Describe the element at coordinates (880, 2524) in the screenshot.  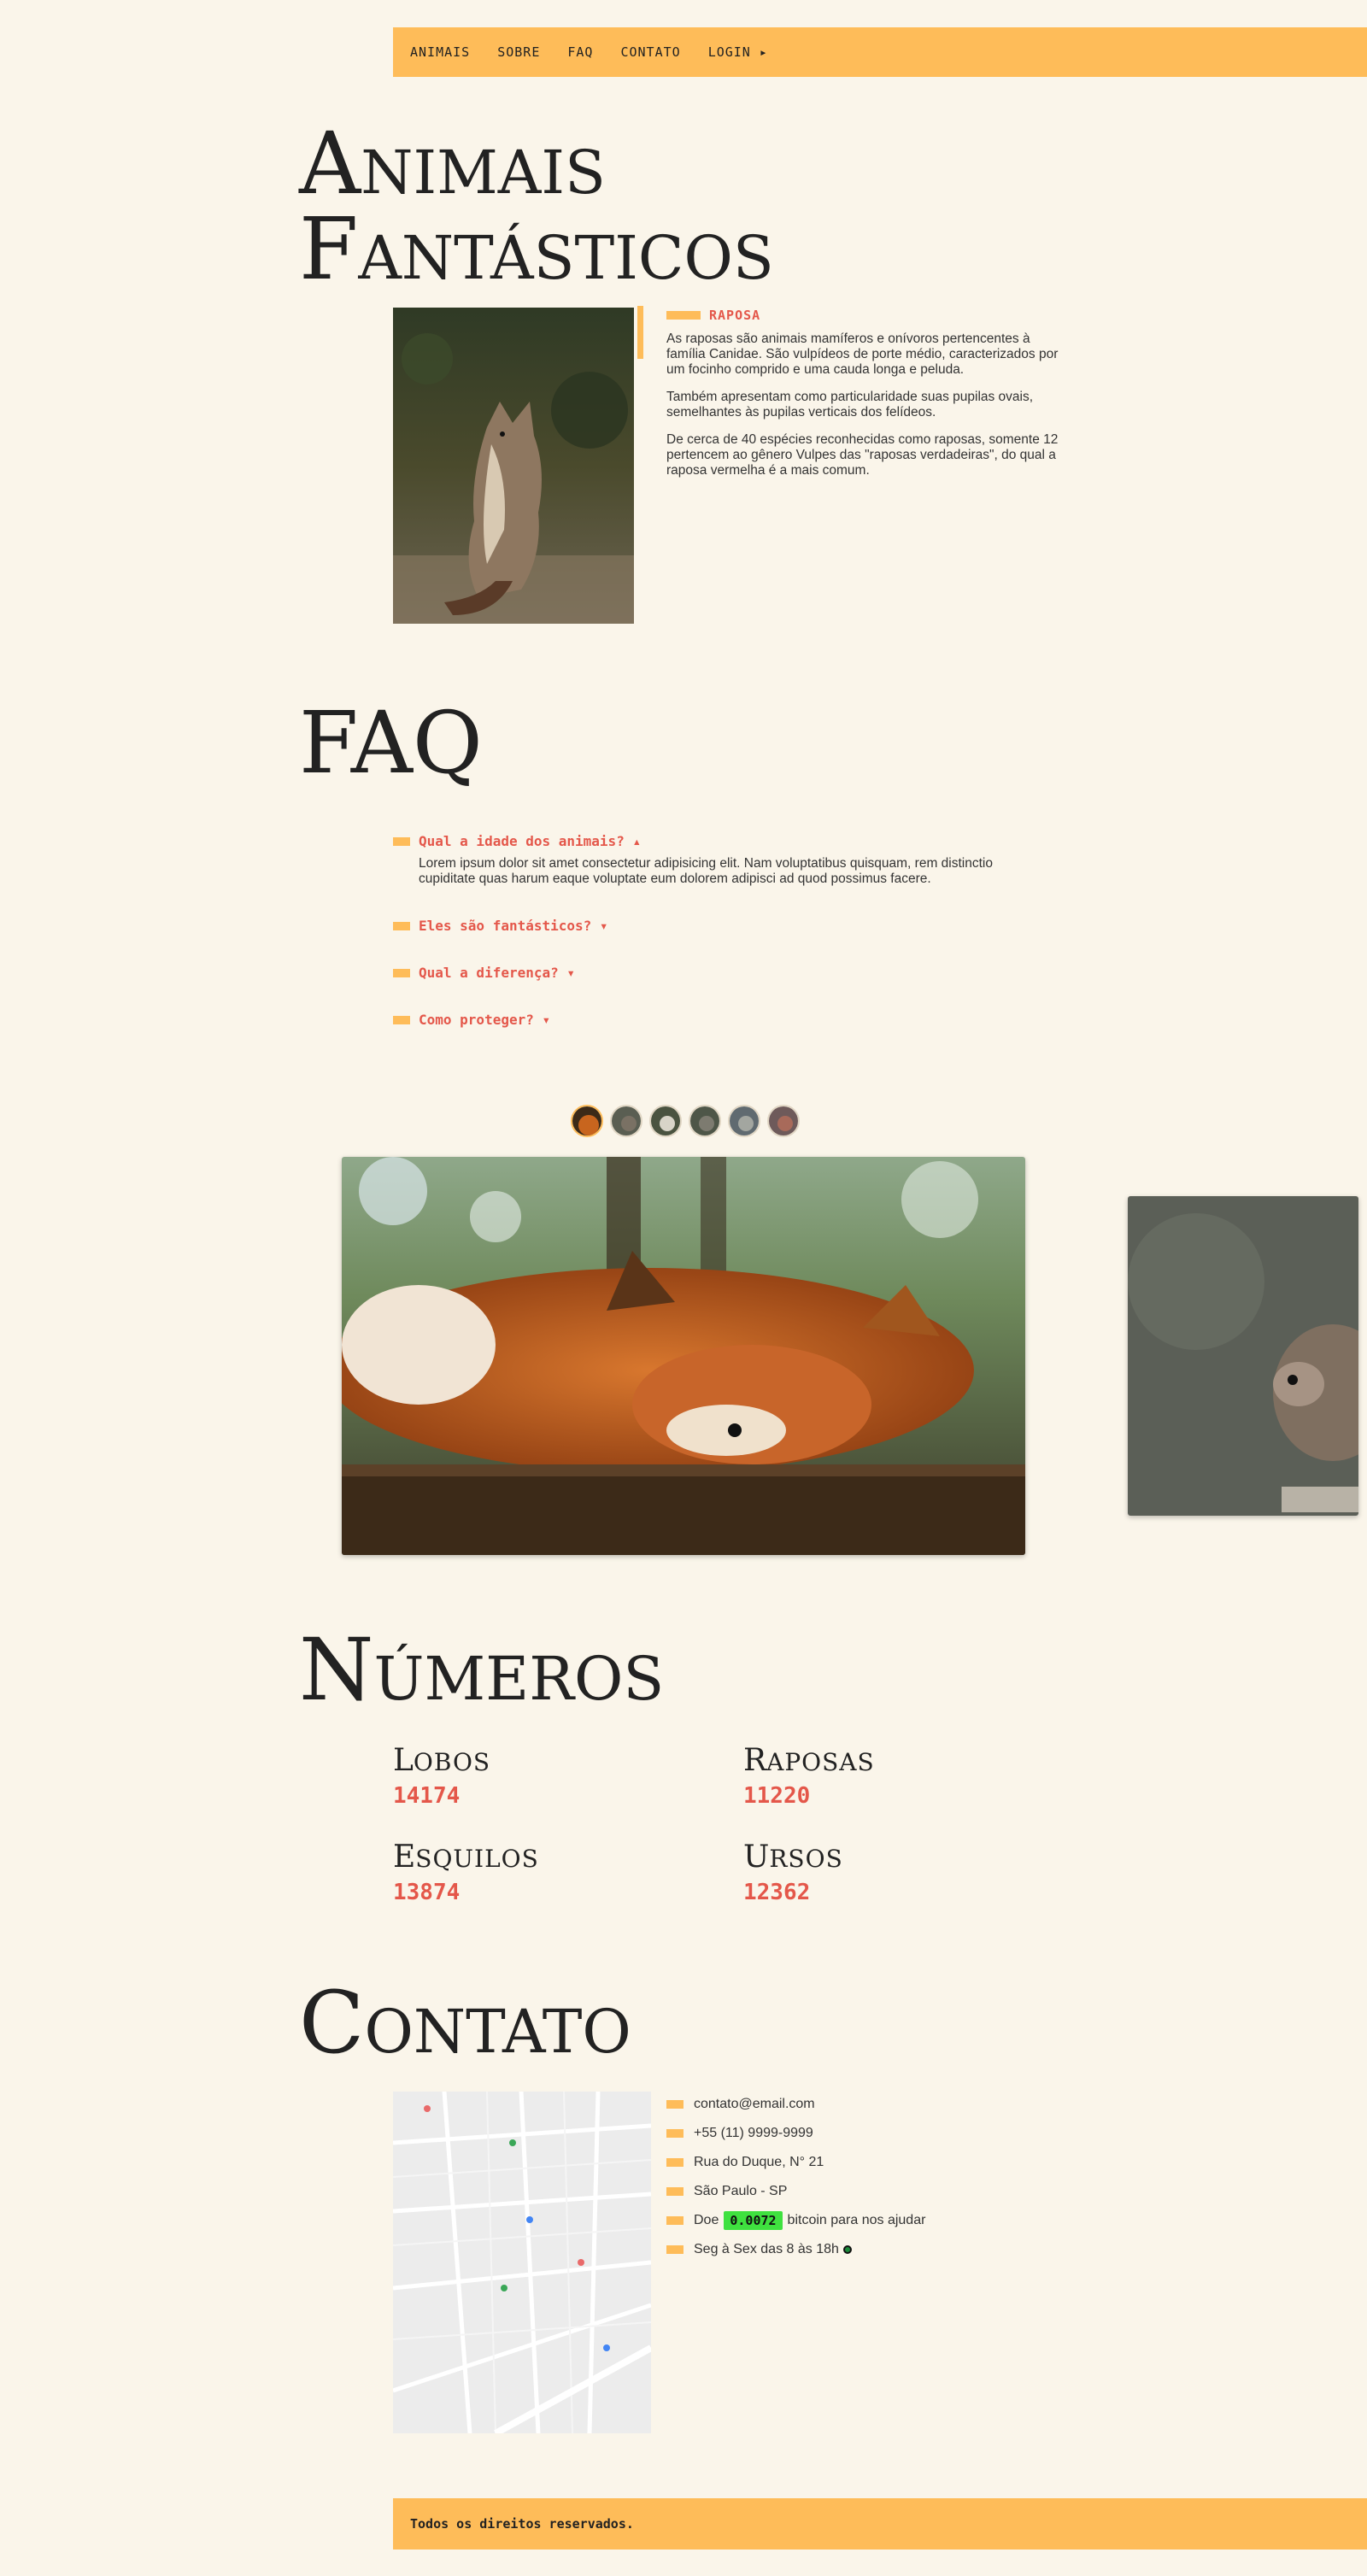
I see `footer: Todos os direitos reservados.` at that location.